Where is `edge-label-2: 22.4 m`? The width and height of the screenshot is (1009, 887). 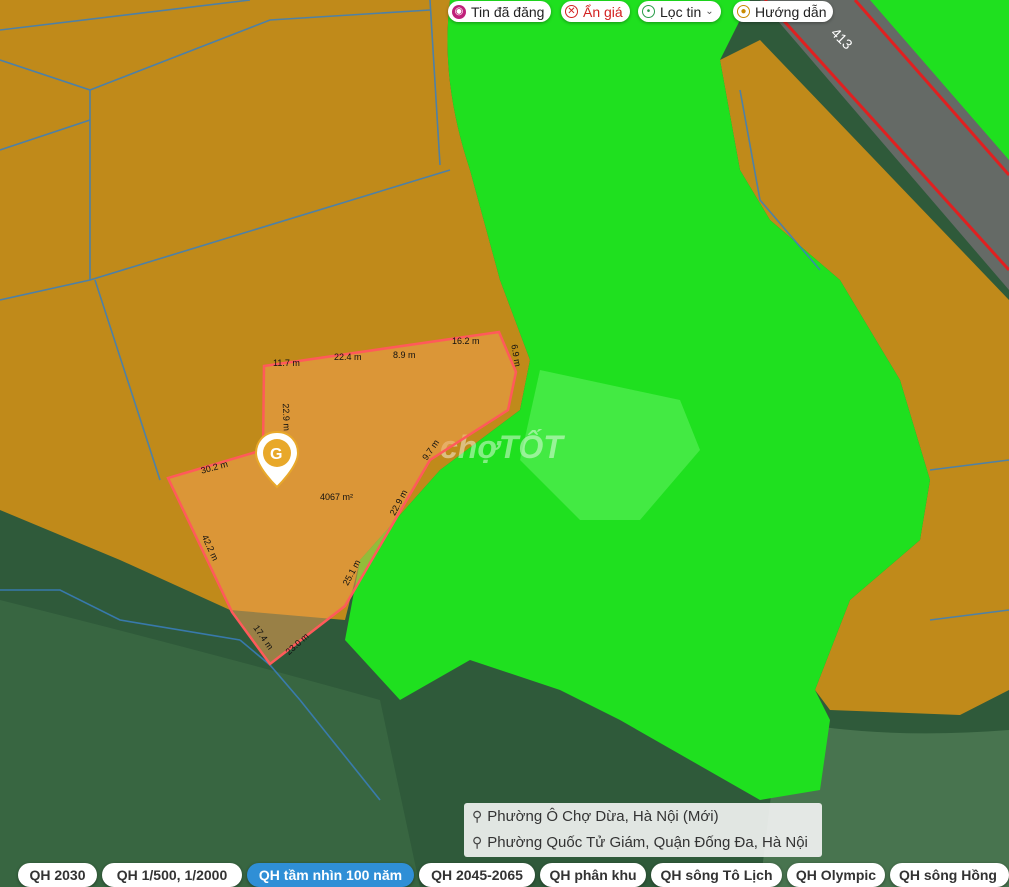
edge-label-2: 22.4 m is located at coordinates (348, 357).